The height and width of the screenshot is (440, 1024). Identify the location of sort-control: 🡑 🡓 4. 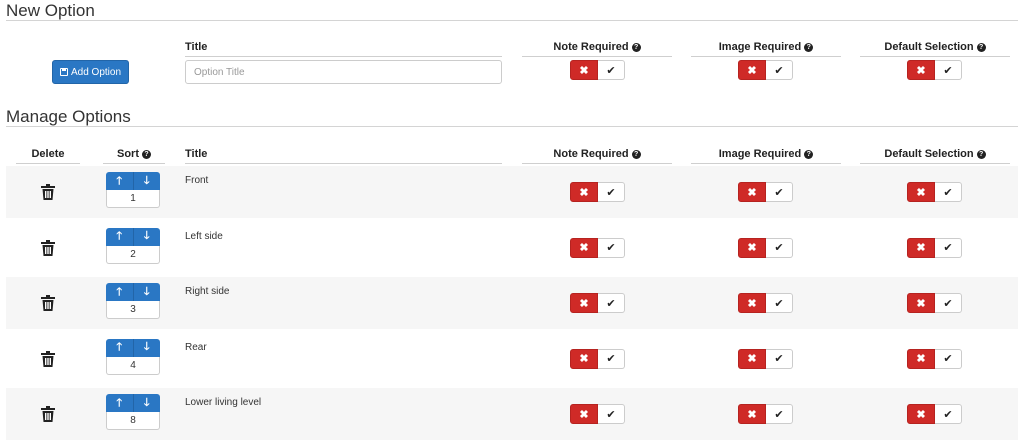
(133, 357).